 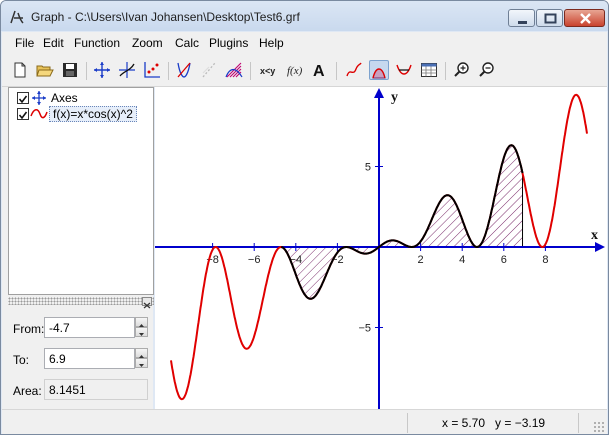 I want to click on insert-label-button: A, so click(x=321, y=70).